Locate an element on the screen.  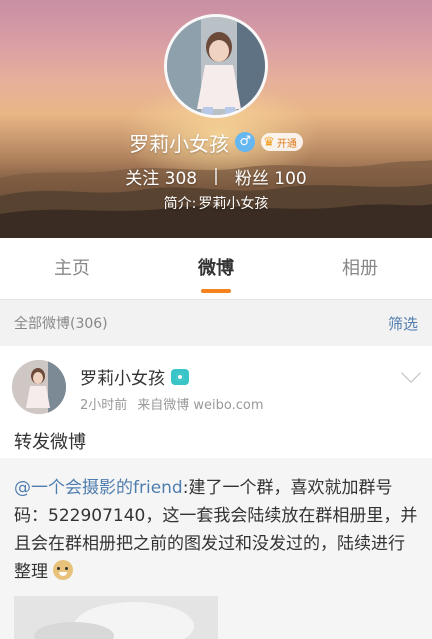
profile-stats: 关注 308 | 粉丝 100 is located at coordinates (216, 176).